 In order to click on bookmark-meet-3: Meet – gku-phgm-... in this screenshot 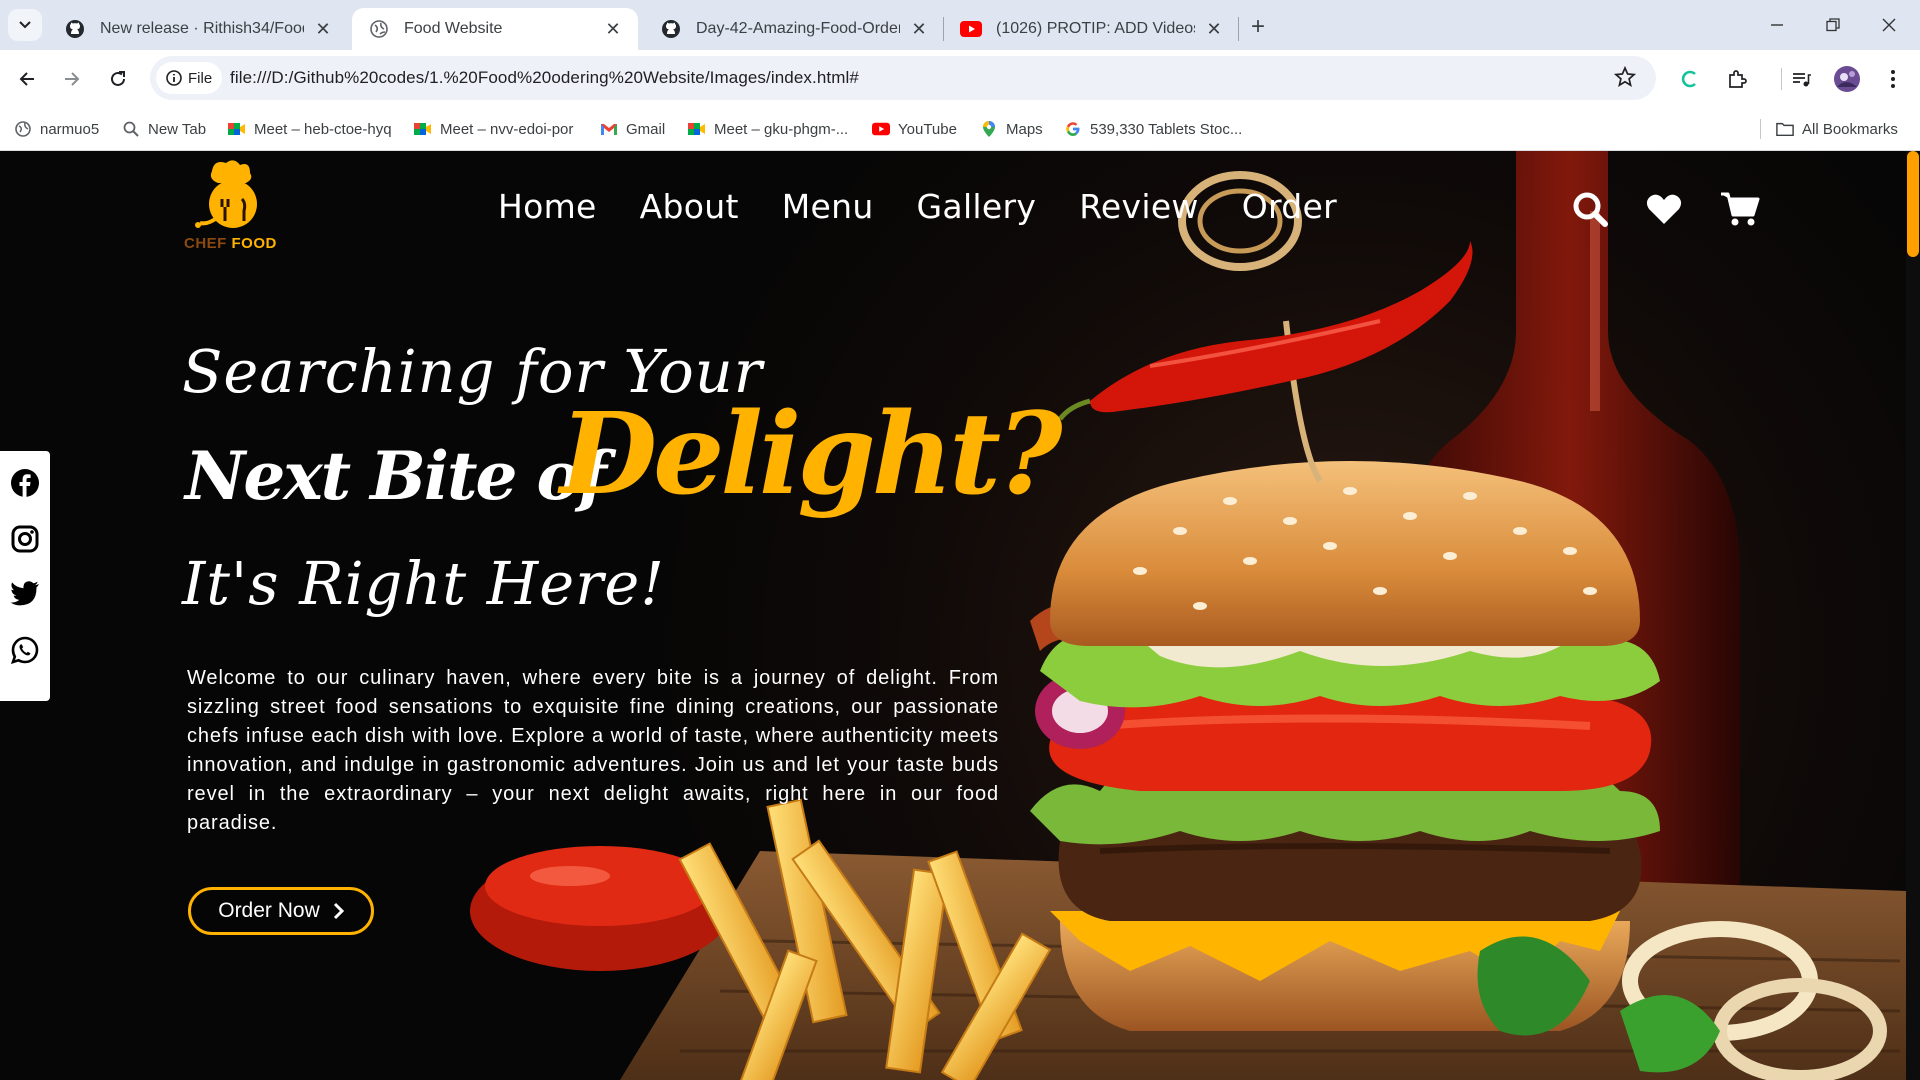, I will do `click(768, 129)`.